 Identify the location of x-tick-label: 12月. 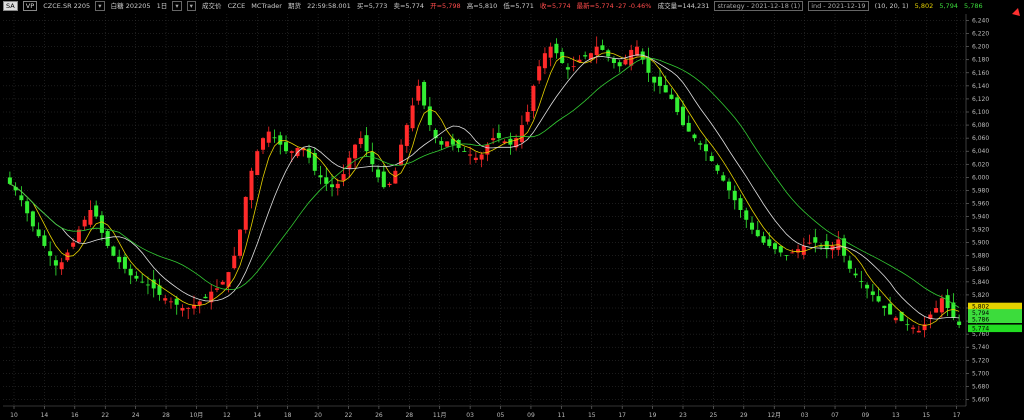
(774, 415).